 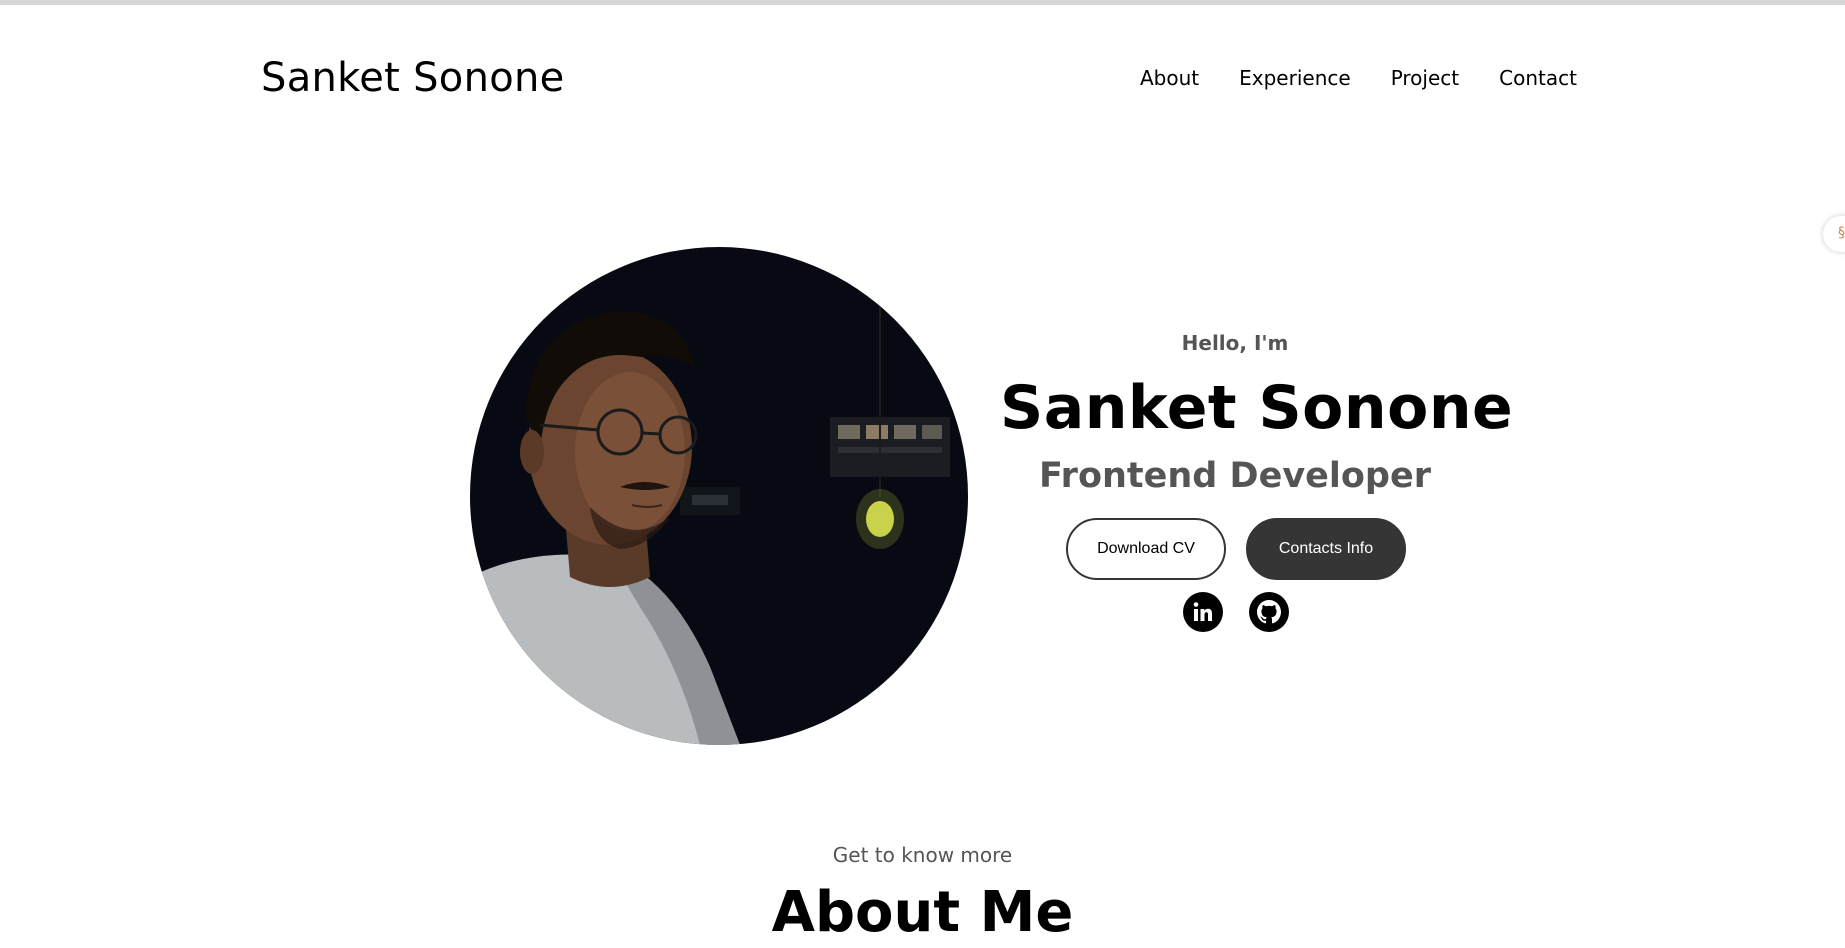 I want to click on side-floating-widget: §, so click(x=1834, y=234).